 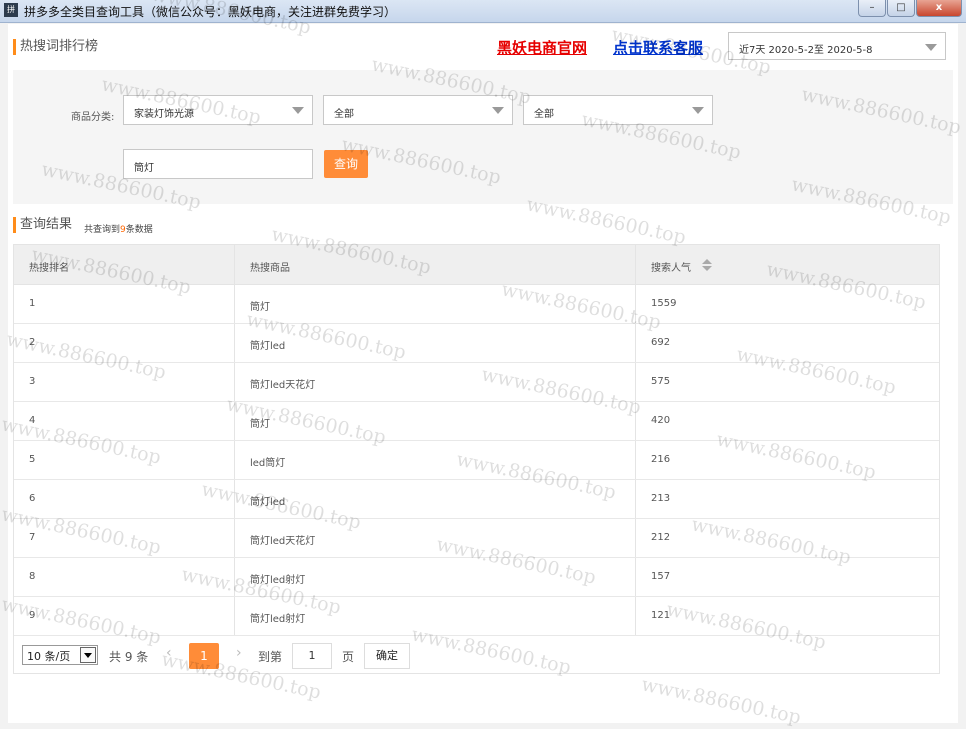 What do you see at coordinates (55, 47) in the screenshot?
I see `page-title: 热搜词排行榜` at bounding box center [55, 47].